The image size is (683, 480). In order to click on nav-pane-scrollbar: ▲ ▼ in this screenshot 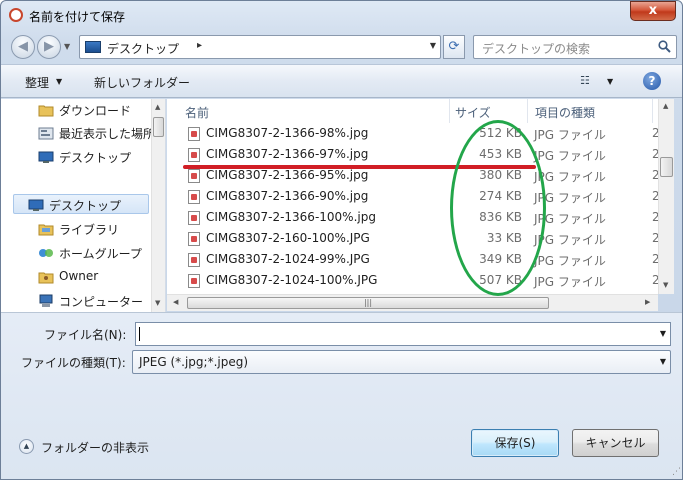, I will do `click(158, 205)`.